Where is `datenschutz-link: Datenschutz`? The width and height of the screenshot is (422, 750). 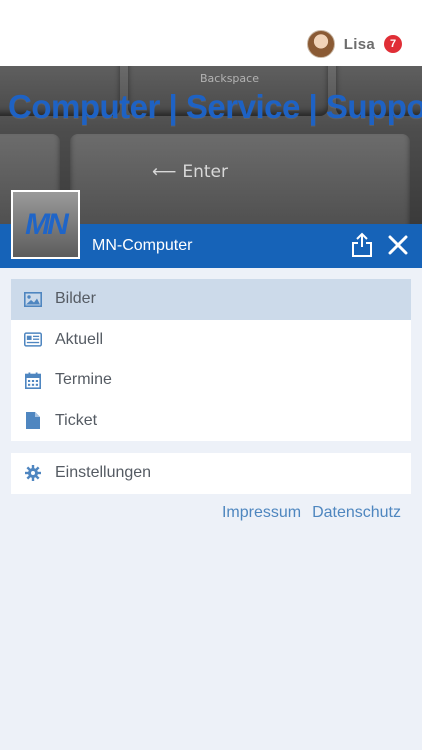 datenschutz-link: Datenschutz is located at coordinates (356, 513).